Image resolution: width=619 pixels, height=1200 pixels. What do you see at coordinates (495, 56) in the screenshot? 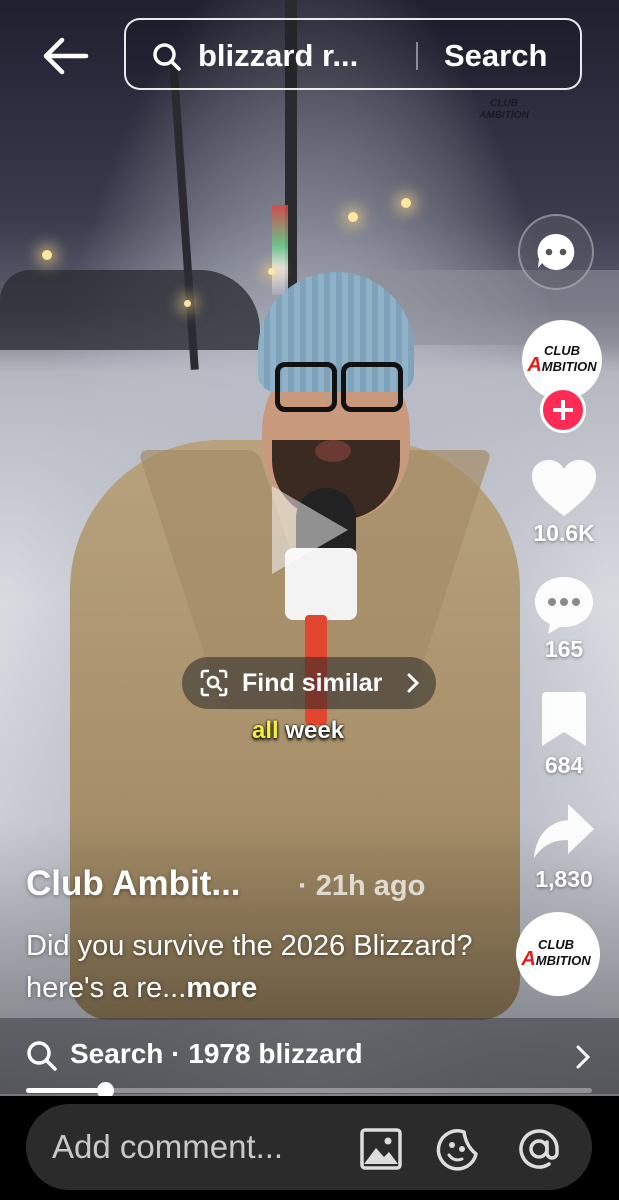
I see `search-submit-button: Search` at bounding box center [495, 56].